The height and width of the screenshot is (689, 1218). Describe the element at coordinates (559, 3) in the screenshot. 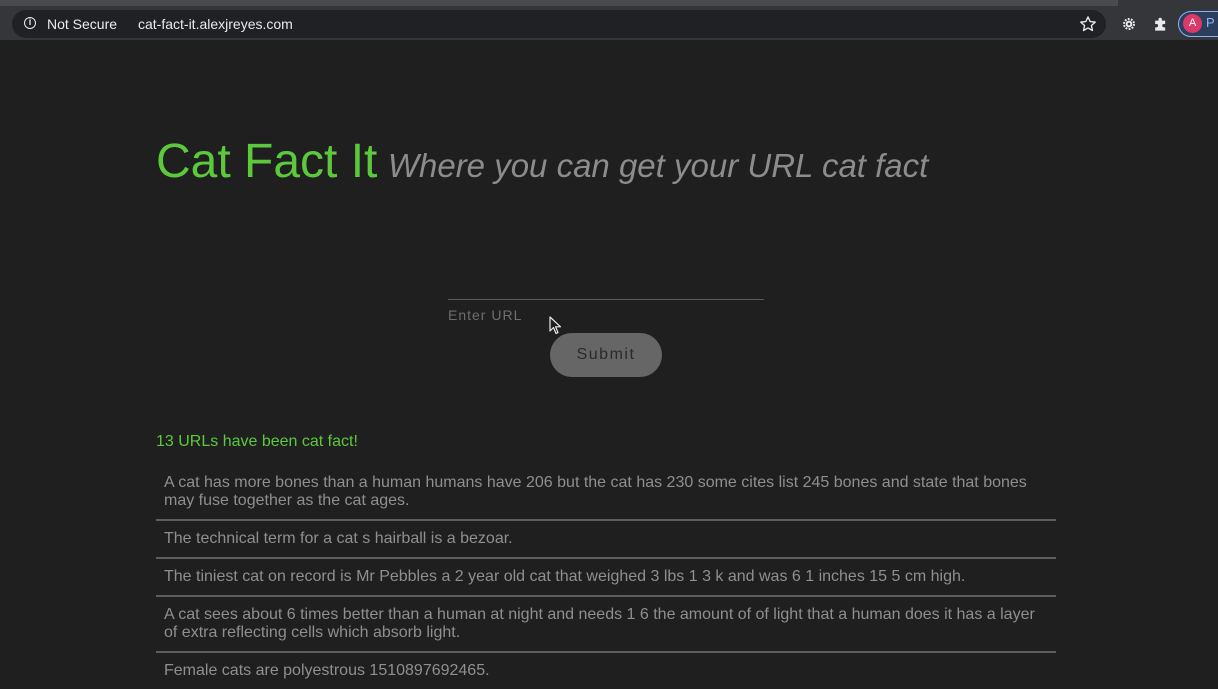

I see `tab-strip` at that location.